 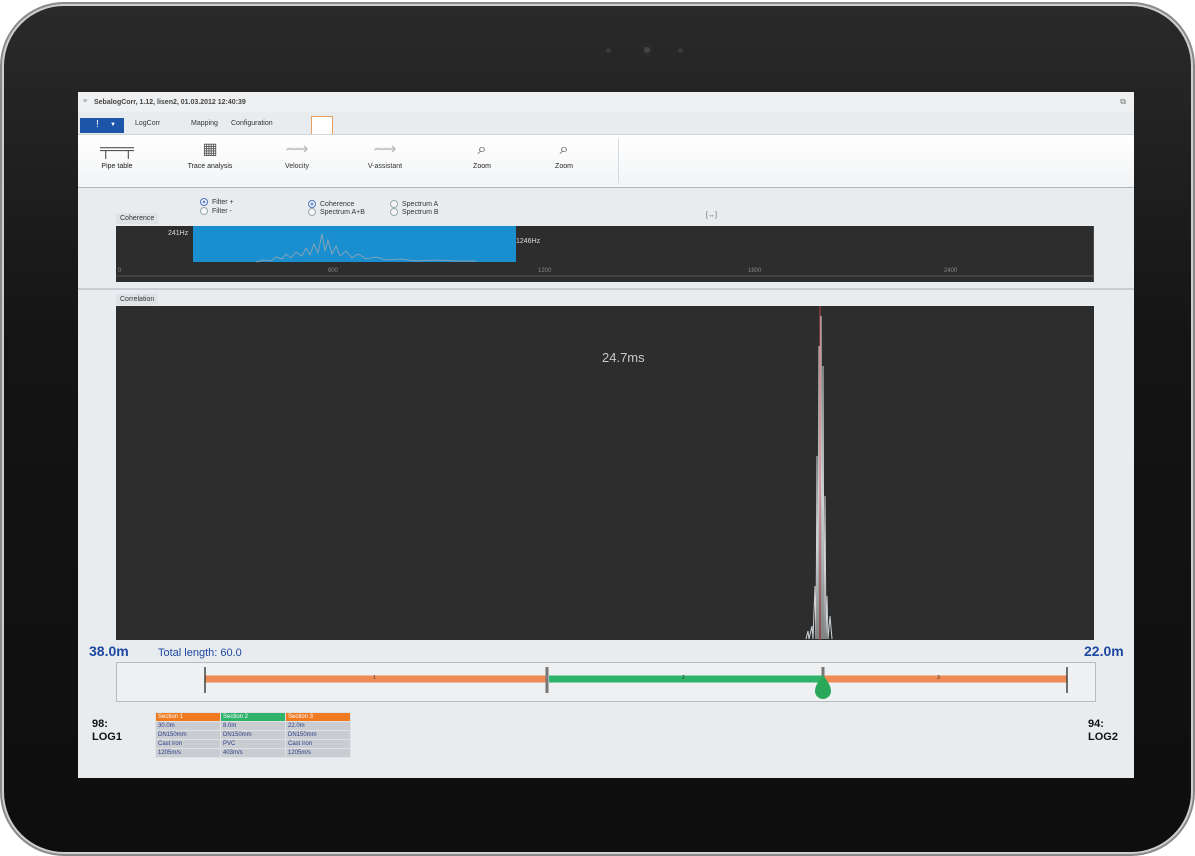 I want to click on pipe-diagram: 1 2 3, so click(x=606, y=682).